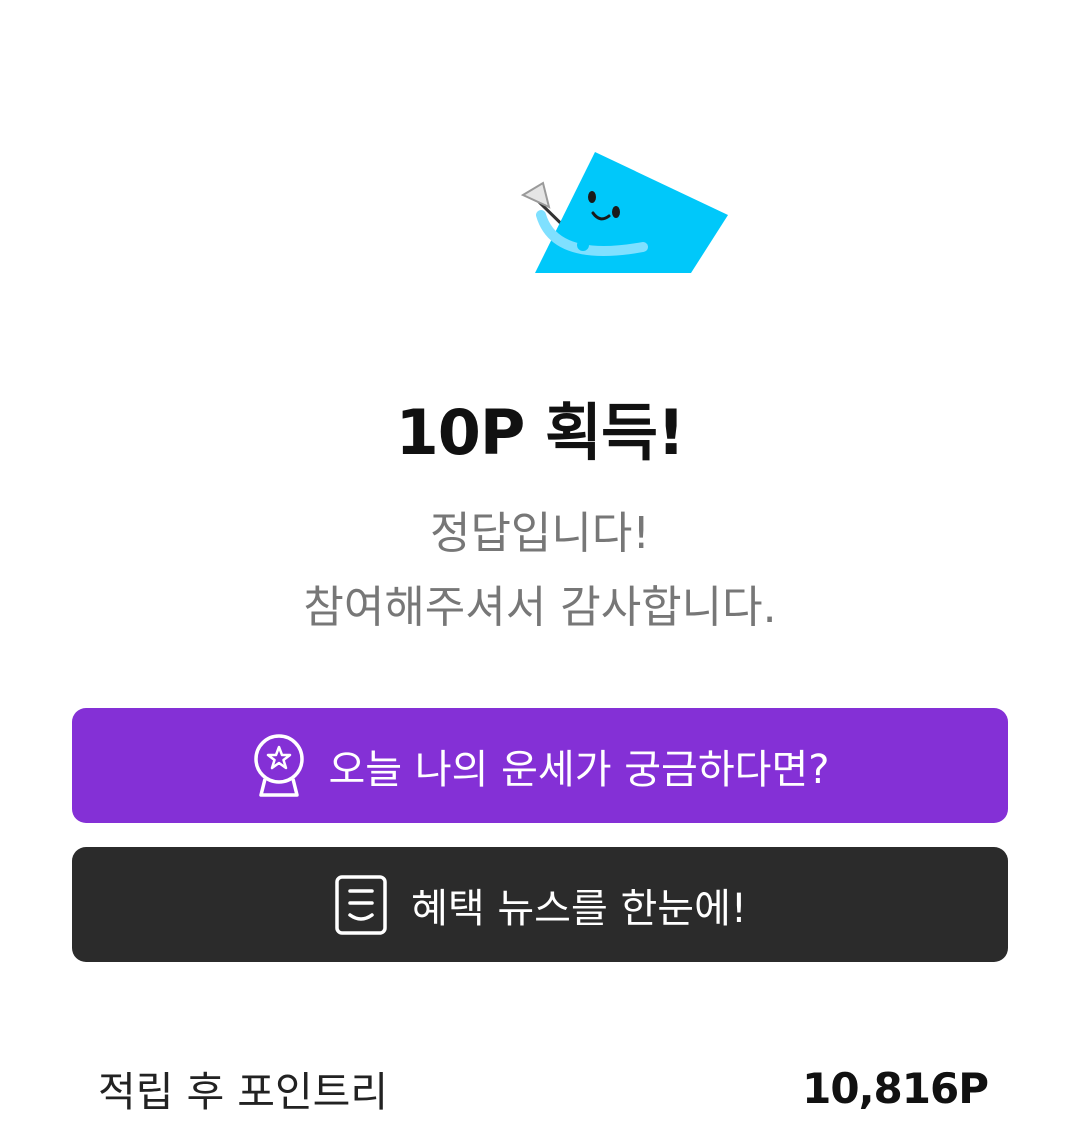 This screenshot has height=1123, width=1080. I want to click on fortune-button: 오늘 나의 운세가 궁금하다면?, so click(540, 765).